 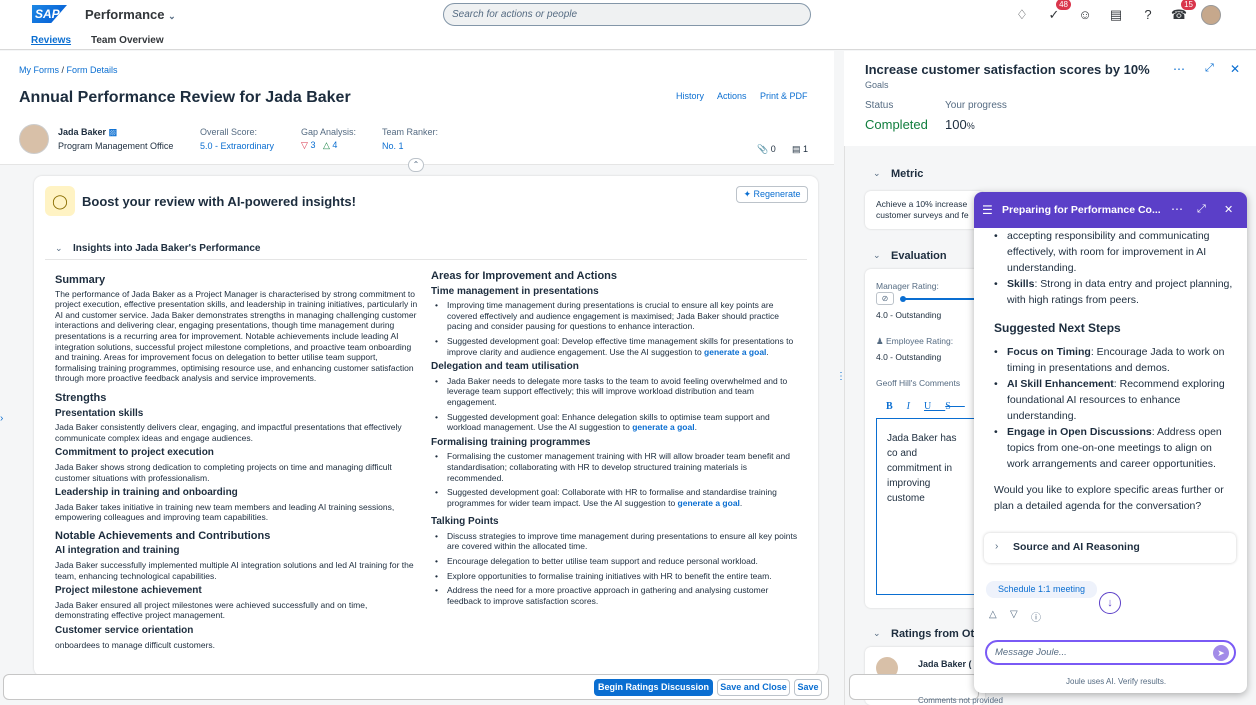 I want to click on paperclip-icon: 📎, so click(x=763, y=149).